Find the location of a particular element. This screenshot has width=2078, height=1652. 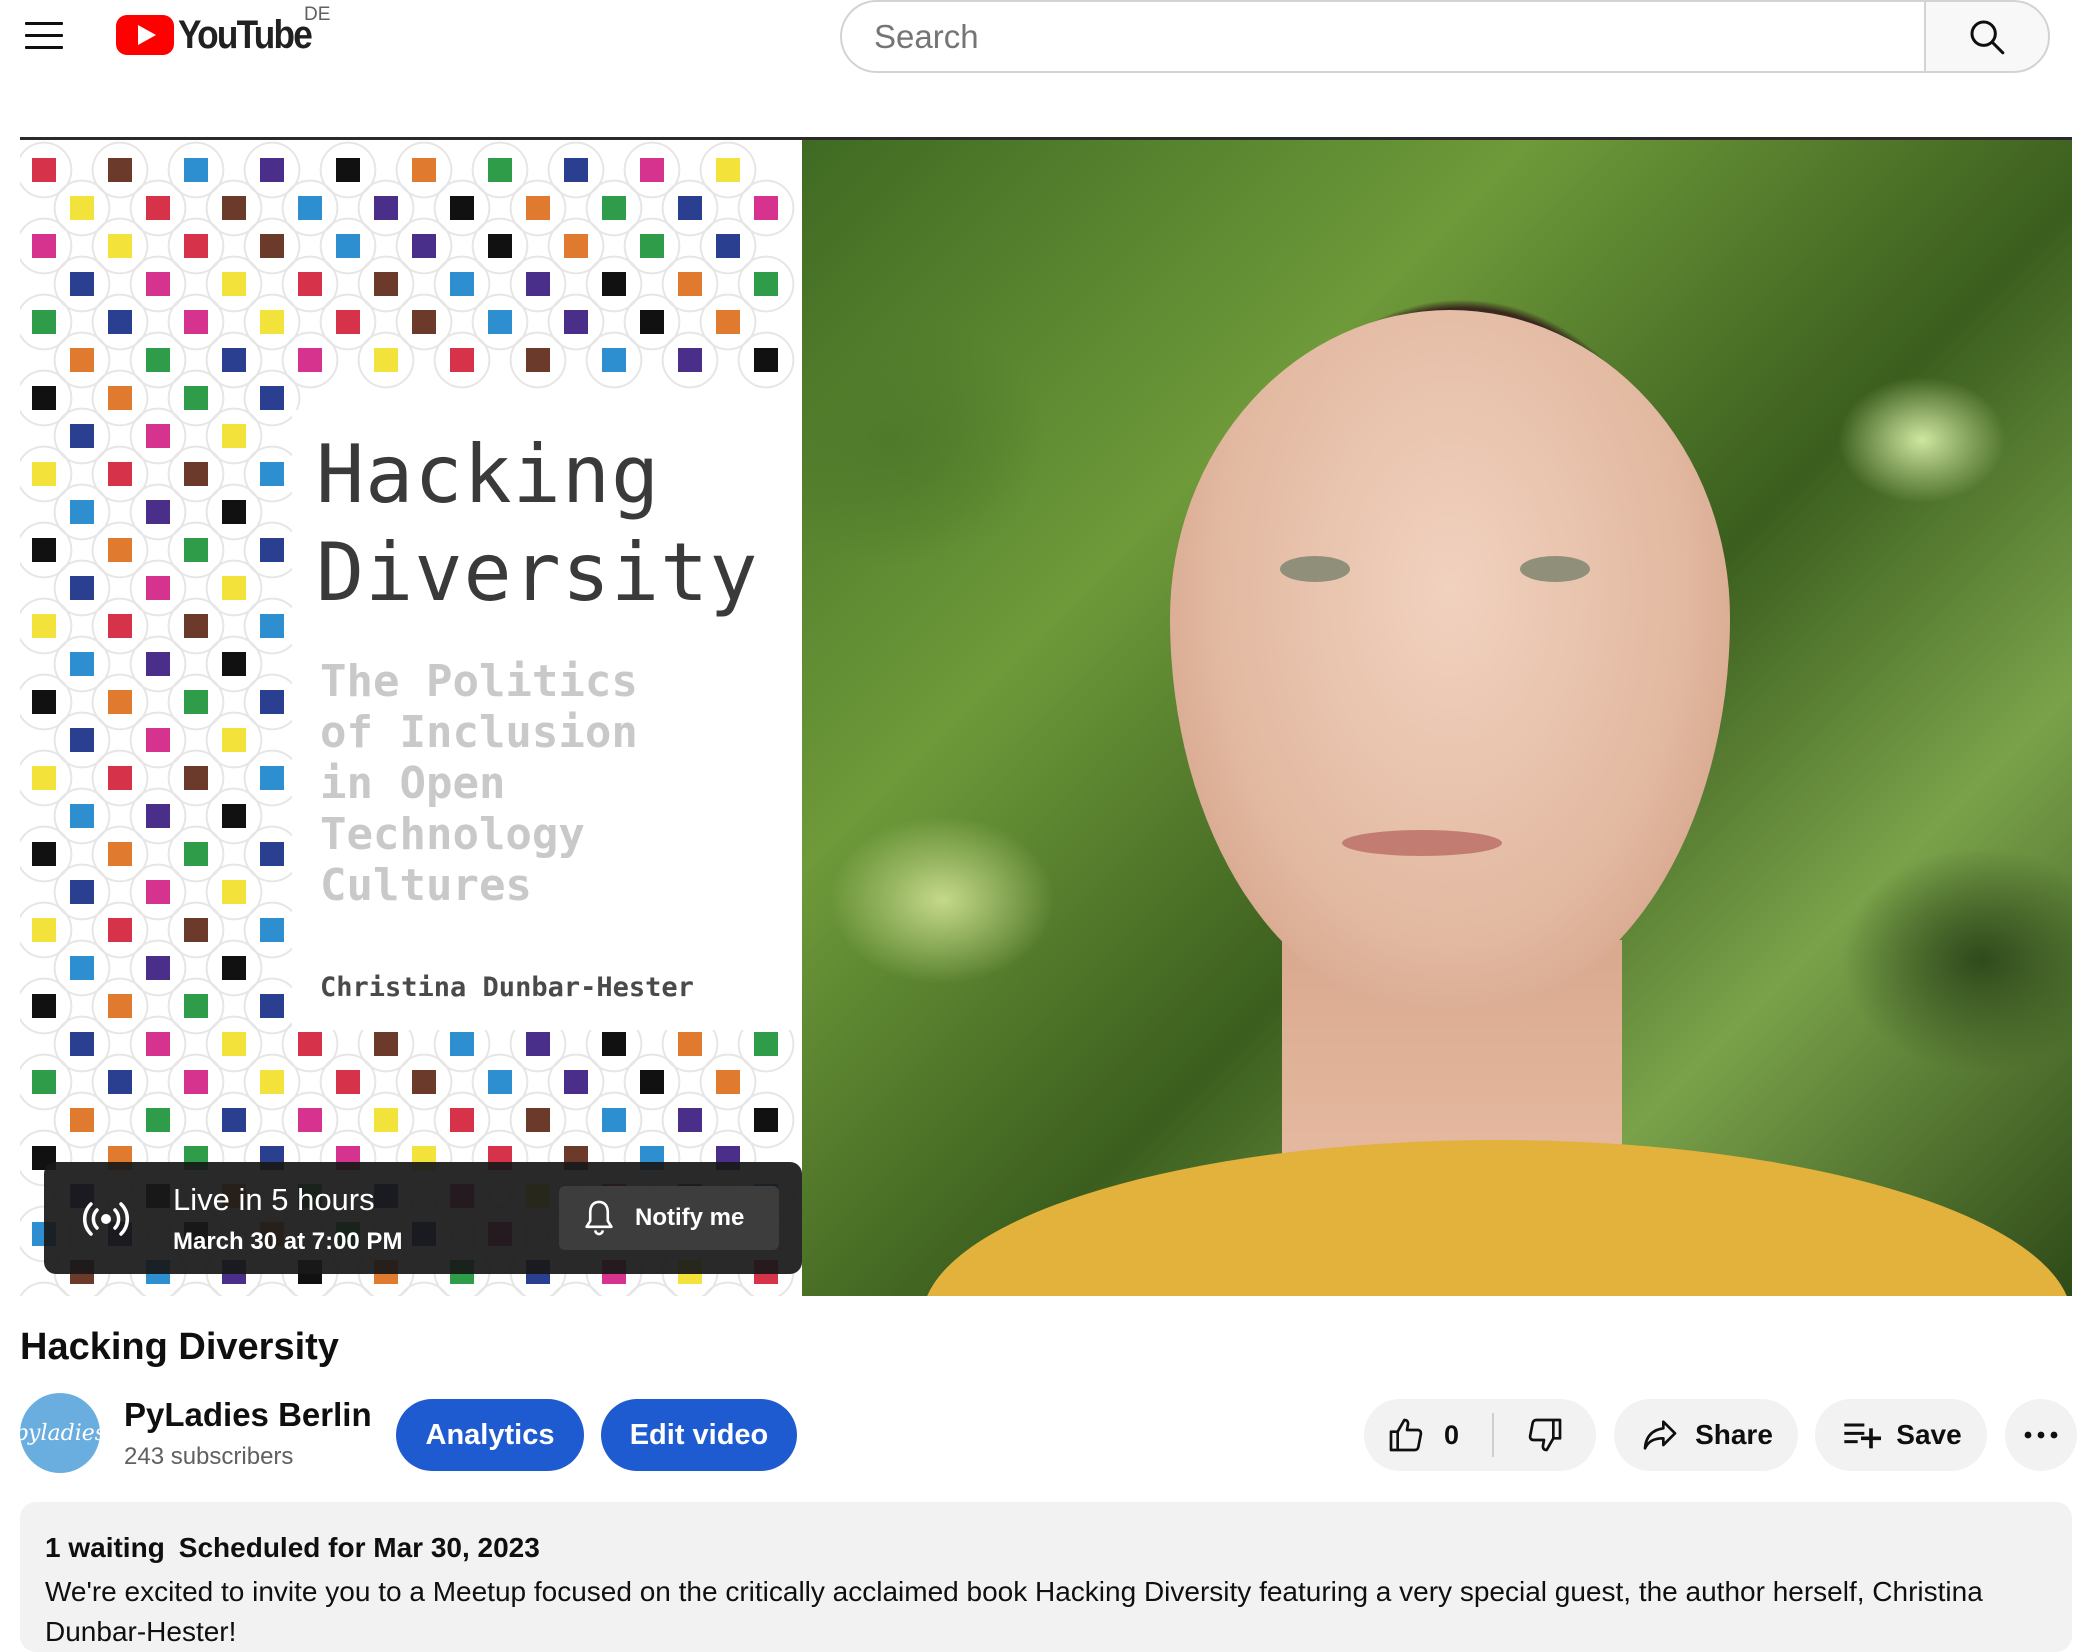

like-dislike-group: 0 is located at coordinates (1480, 1435).